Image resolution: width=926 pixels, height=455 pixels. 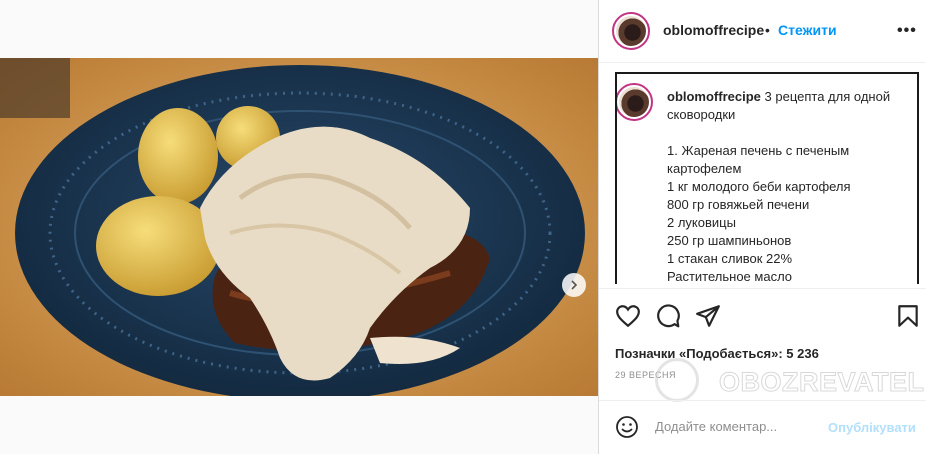 What do you see at coordinates (738, 204) in the screenshot?
I see `caption-line: 800 гр говяжьей печени` at bounding box center [738, 204].